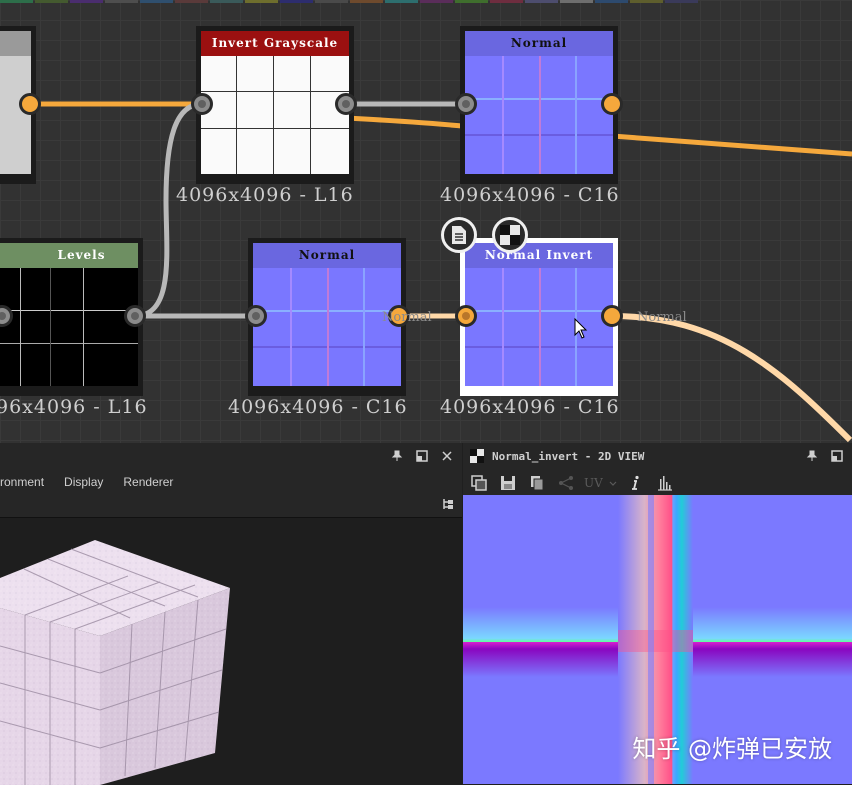 The width and height of the screenshot is (852, 785). Describe the element at coordinates (636, 483) in the screenshot. I see `info-icon` at that location.